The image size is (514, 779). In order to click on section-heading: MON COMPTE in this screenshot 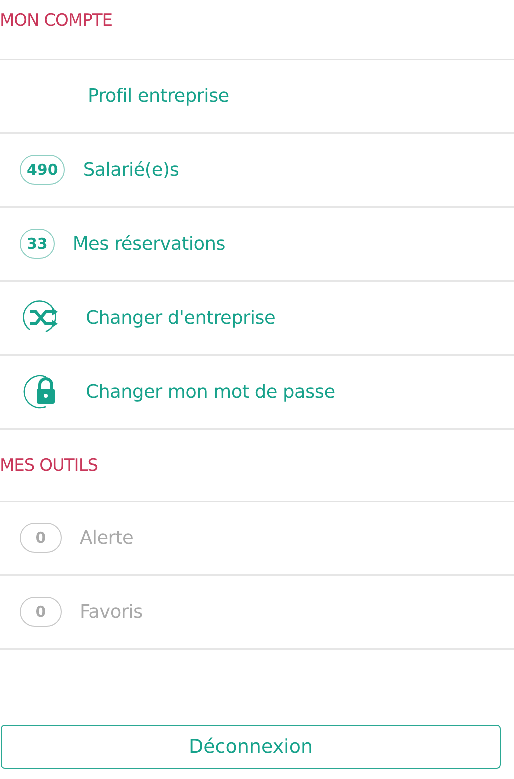, I will do `click(56, 20)`.